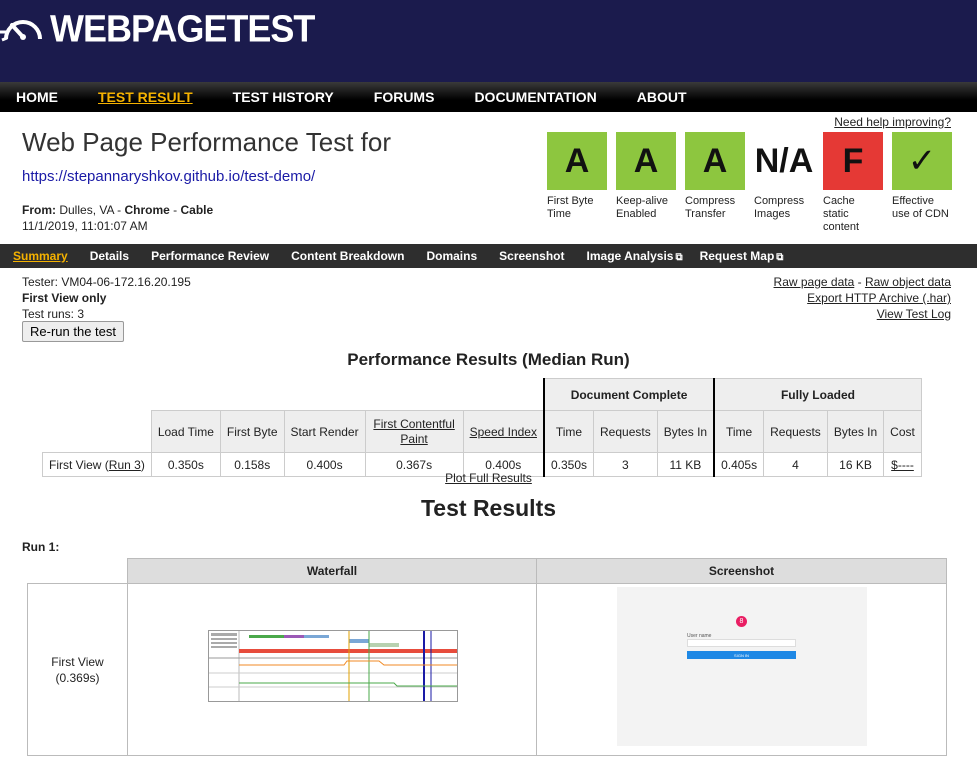 Image resolution: width=977 pixels, height=775 pixels. Describe the element at coordinates (488, 359) in the screenshot. I see `performance-results-heading: Performance Results (Median Run)` at that location.